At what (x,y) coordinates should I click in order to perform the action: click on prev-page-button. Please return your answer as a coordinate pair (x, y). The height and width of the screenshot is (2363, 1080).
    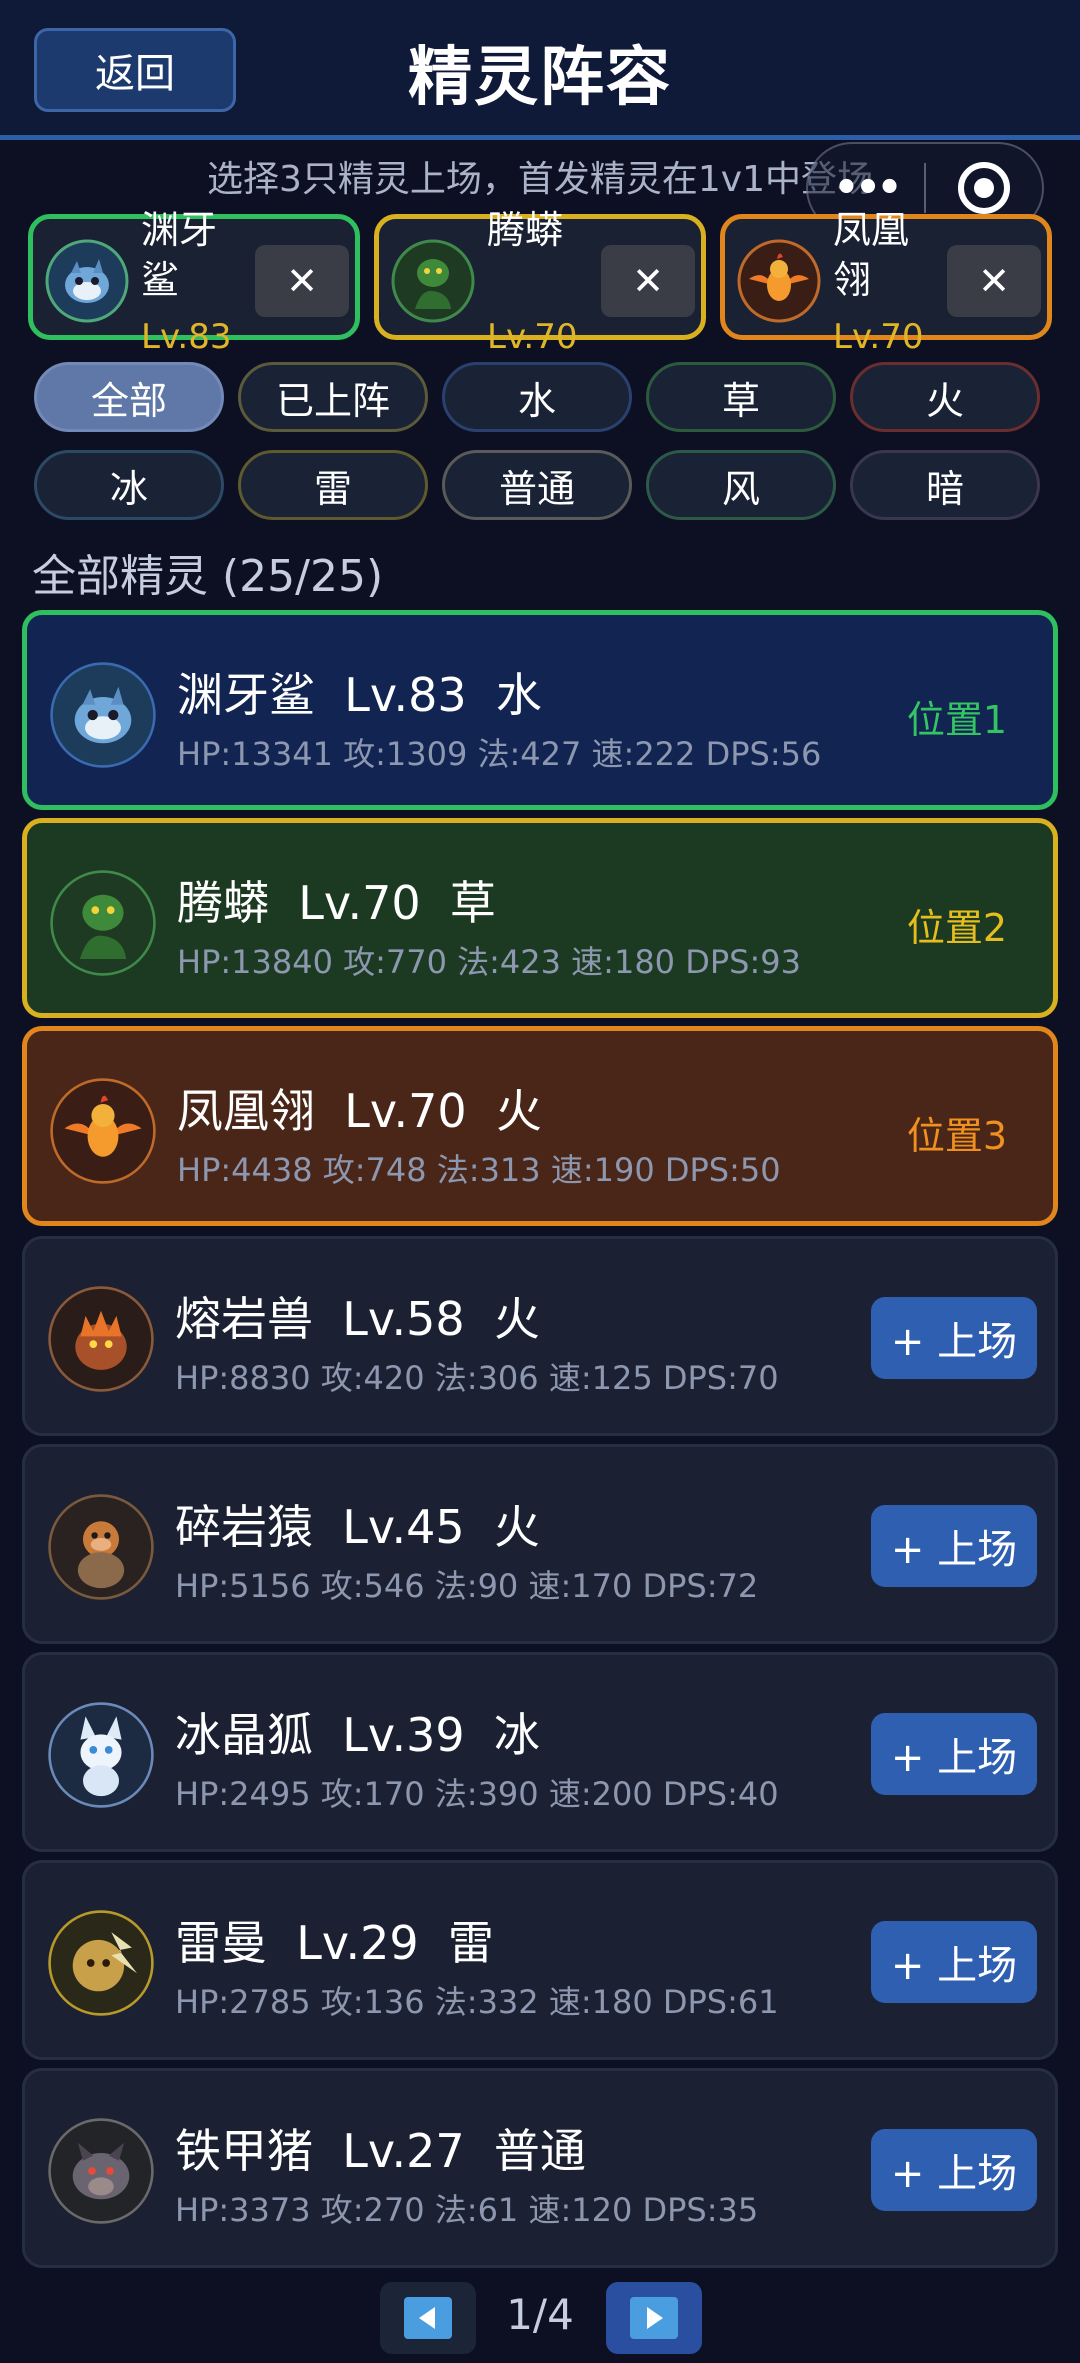
    Looking at the image, I should click on (428, 2318).